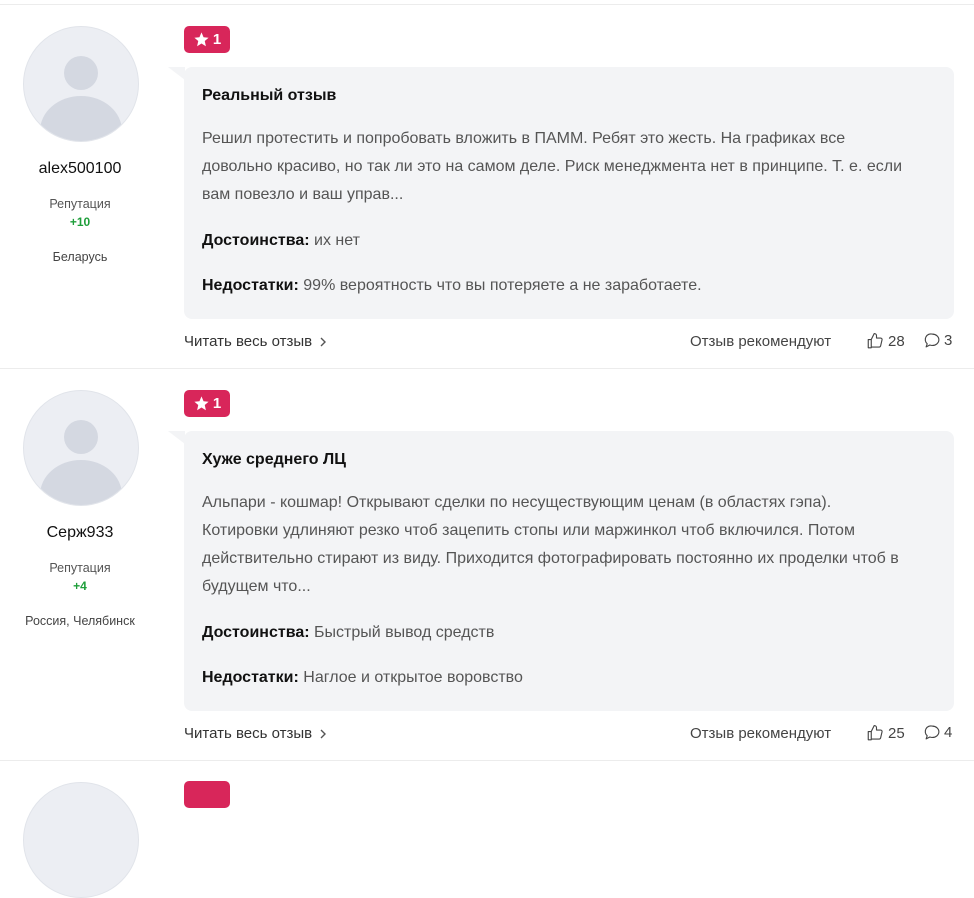 This screenshot has height=898, width=974. I want to click on comments-button: 4, so click(938, 732).